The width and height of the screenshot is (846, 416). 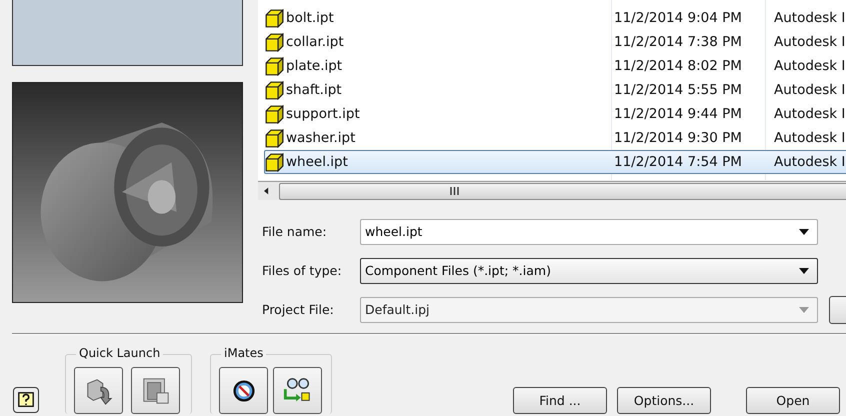 I want to click on date-modified: 11/2/2014 8:02 PM, so click(x=678, y=66).